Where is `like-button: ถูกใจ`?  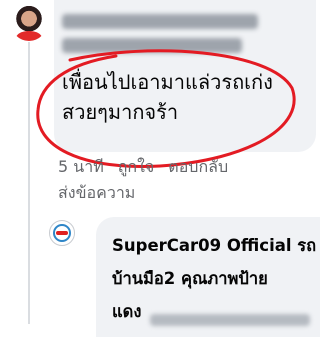
like-button: ถูกใจ is located at coordinates (136, 167).